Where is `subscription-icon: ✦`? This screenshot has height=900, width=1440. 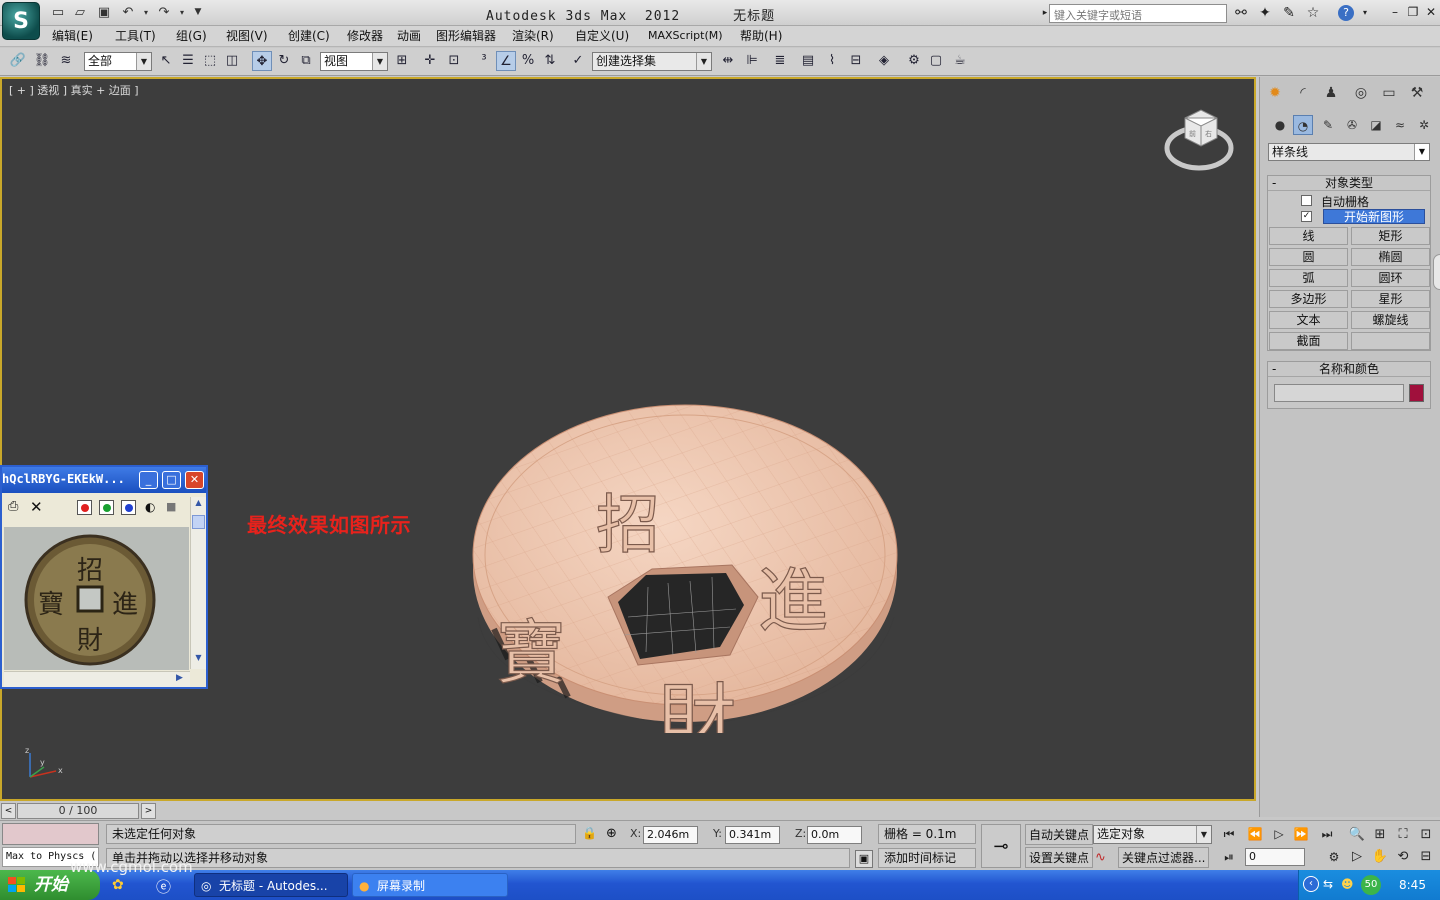 subscription-icon: ✦ is located at coordinates (1265, 13).